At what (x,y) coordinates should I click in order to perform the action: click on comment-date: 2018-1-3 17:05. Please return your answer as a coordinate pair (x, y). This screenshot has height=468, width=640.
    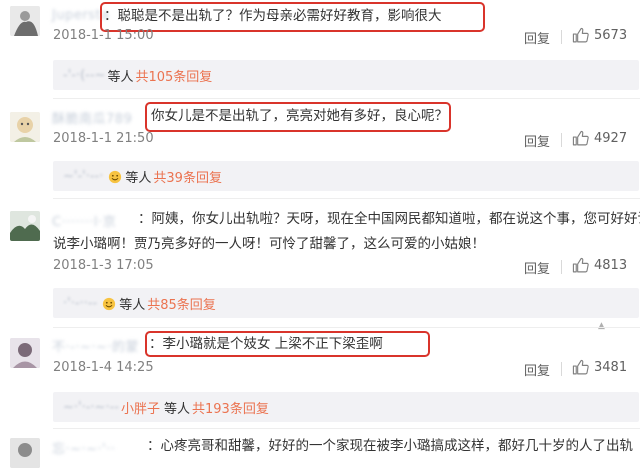
    Looking at the image, I should click on (103, 265).